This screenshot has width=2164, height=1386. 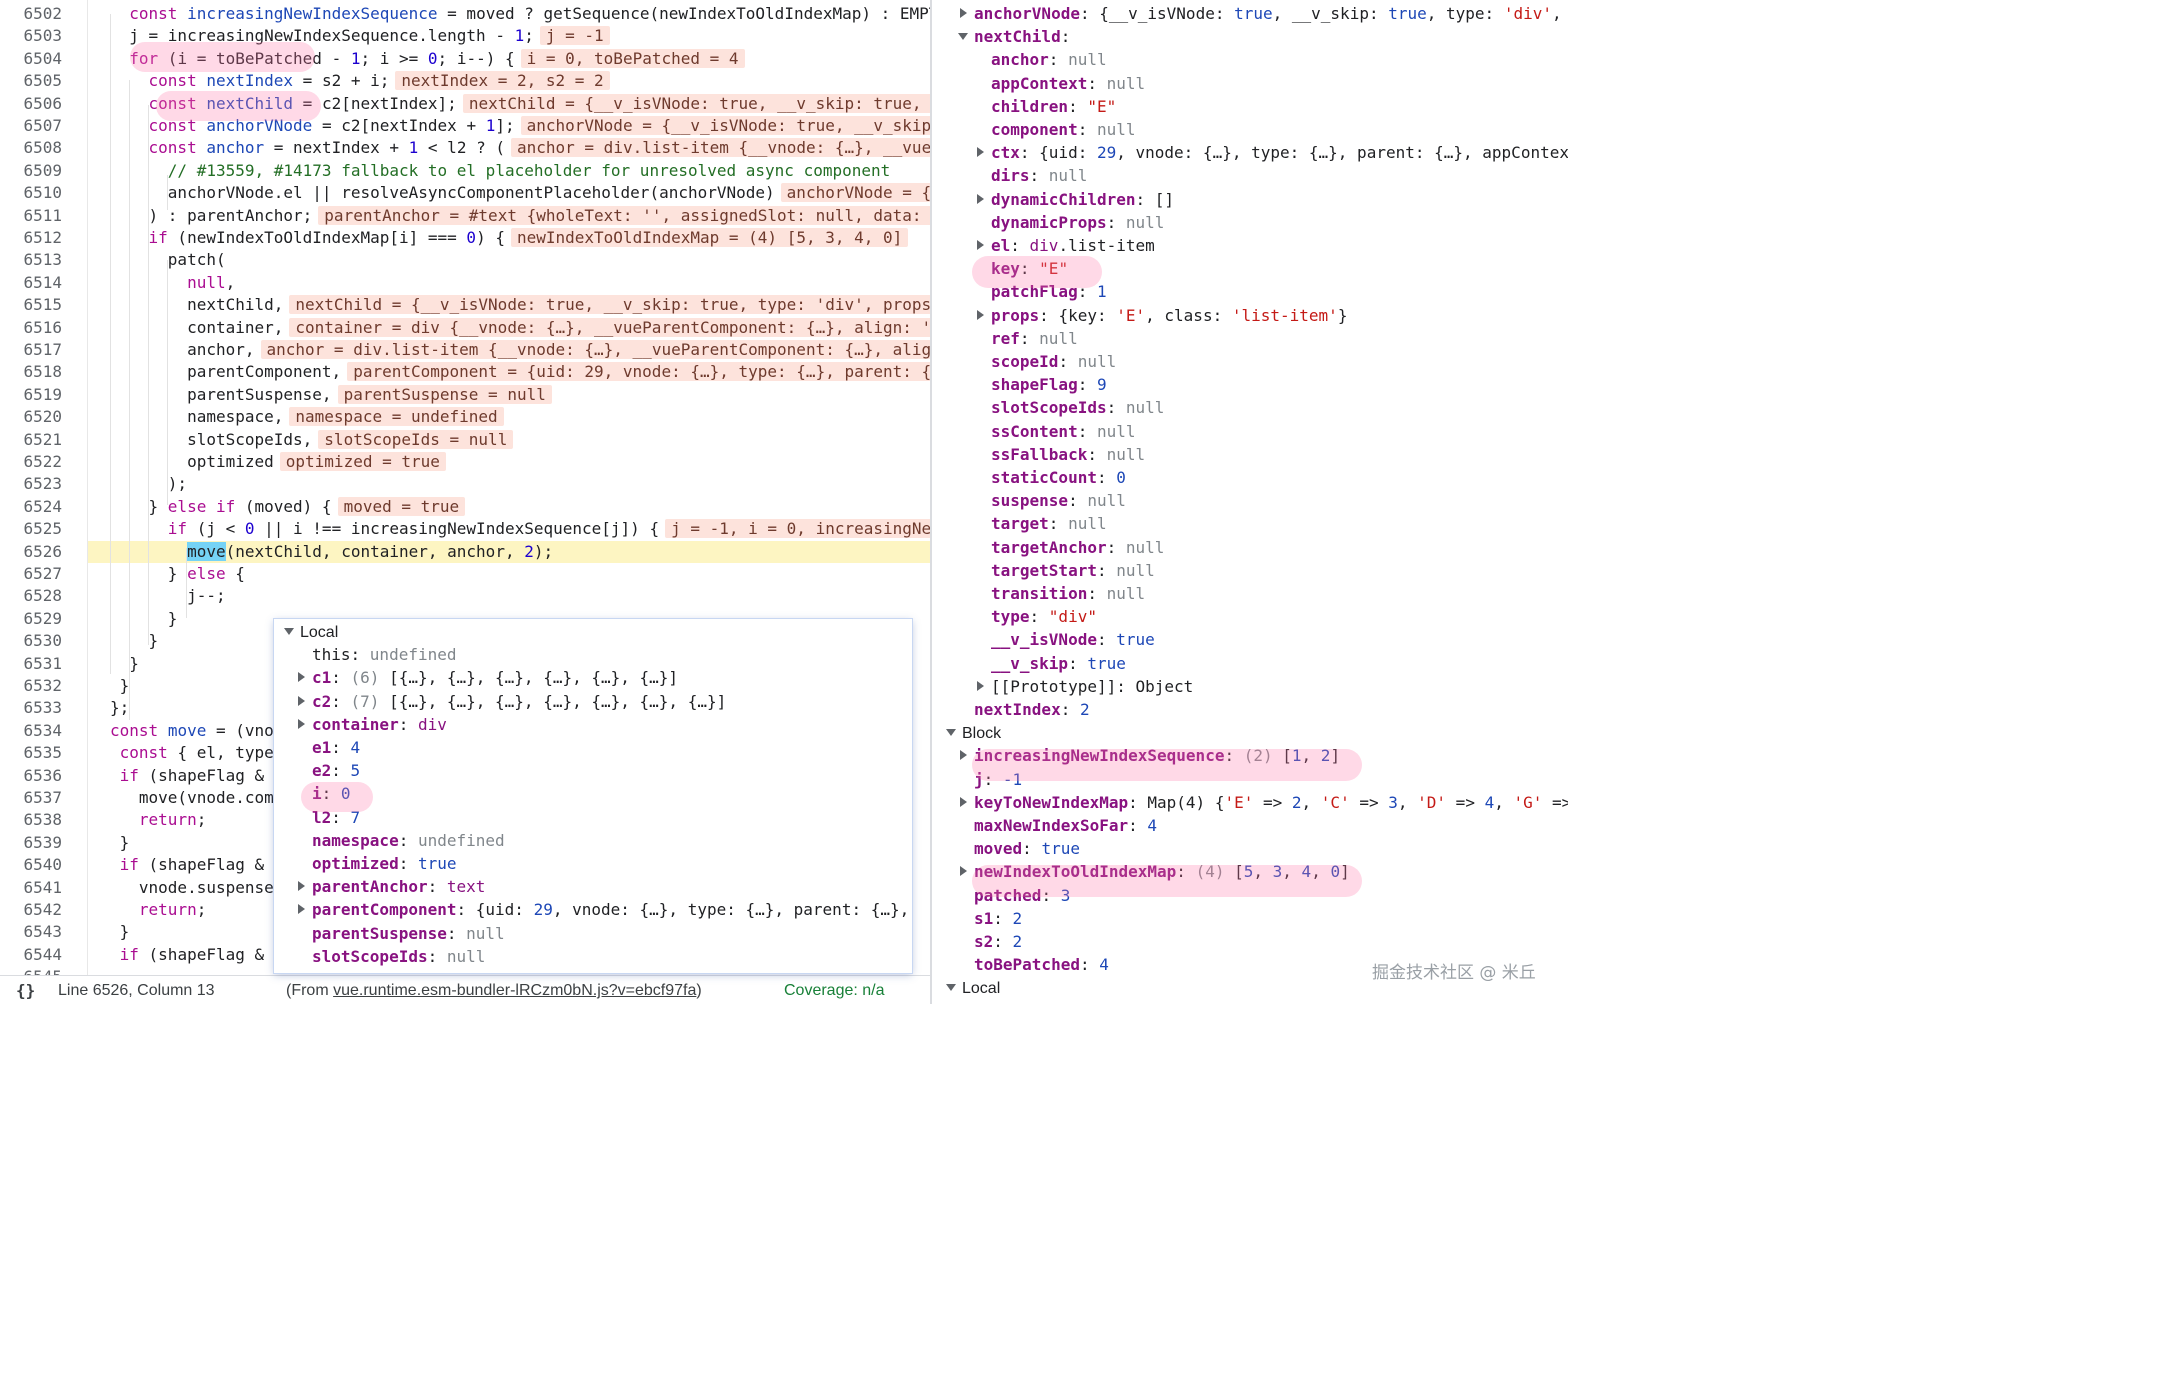 I want to click on scope-row: transition: null, so click(x=1068, y=593).